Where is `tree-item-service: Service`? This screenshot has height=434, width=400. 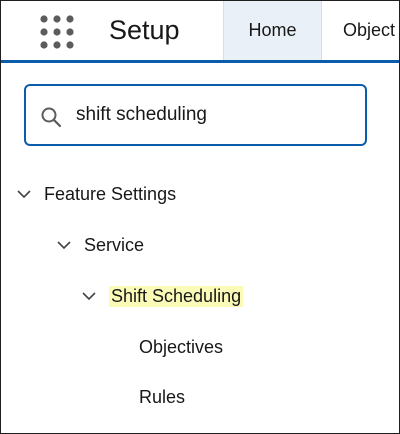 tree-item-service: Service is located at coordinates (100, 245).